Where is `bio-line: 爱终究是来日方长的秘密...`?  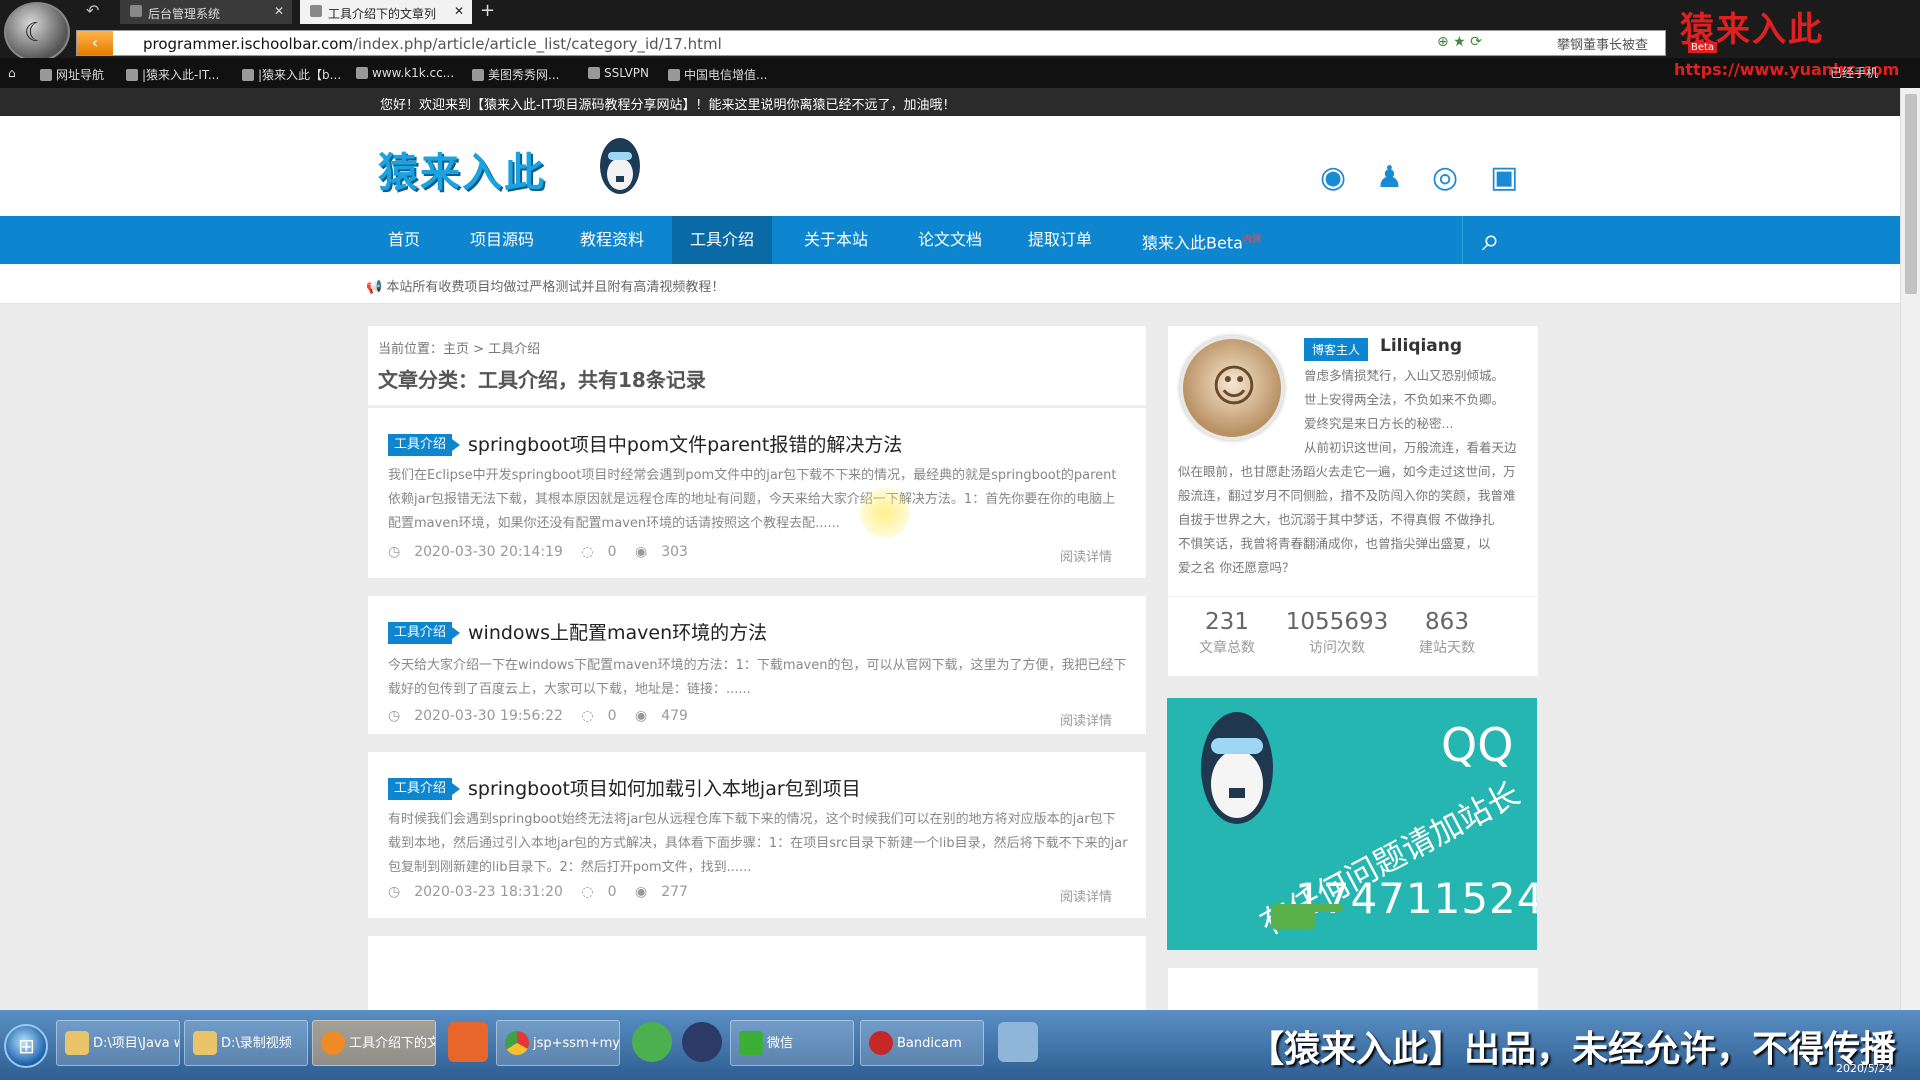 bio-line: 爱终究是来日方长的秘密... is located at coordinates (1379, 423).